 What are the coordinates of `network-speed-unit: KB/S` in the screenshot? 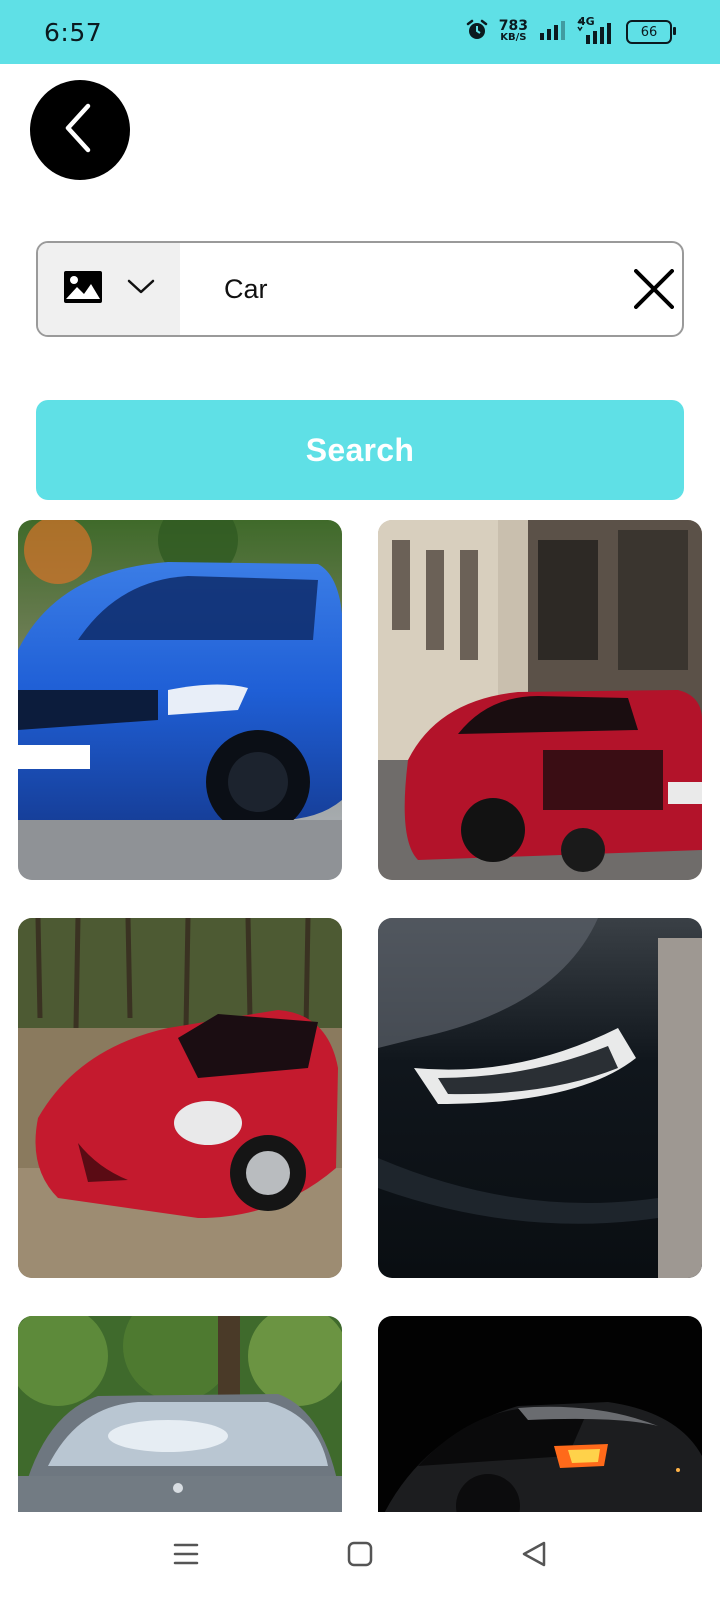 It's located at (513, 37).